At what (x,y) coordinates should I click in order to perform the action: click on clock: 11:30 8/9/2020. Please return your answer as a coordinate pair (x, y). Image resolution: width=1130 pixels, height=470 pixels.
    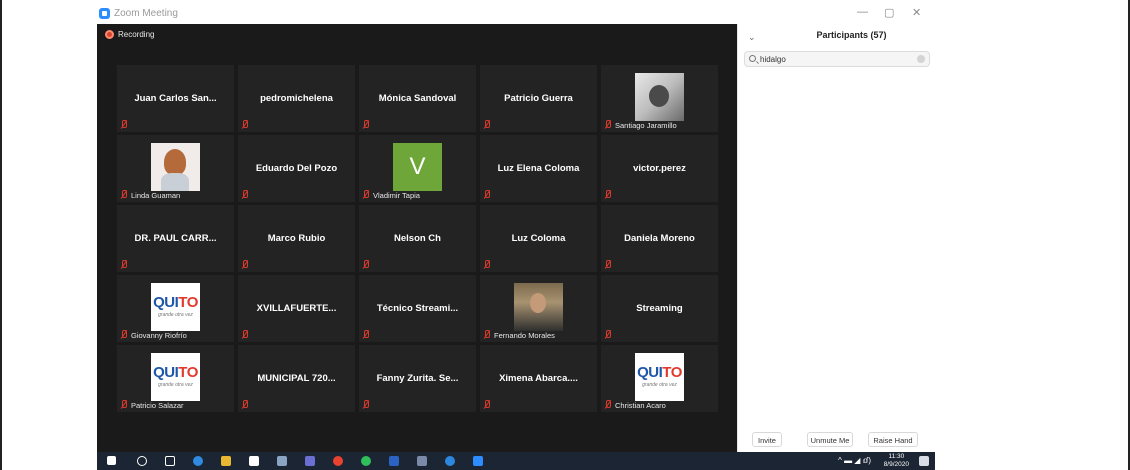
    Looking at the image, I should click on (896, 461).